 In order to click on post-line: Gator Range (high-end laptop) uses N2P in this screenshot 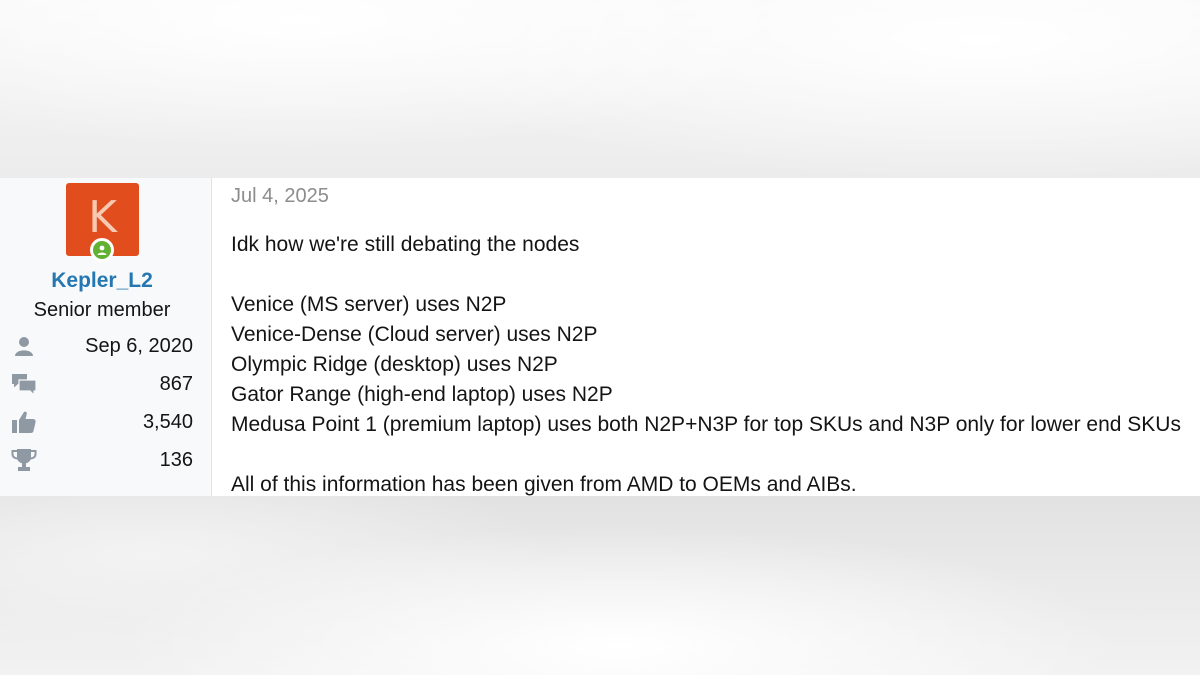, I will do `click(422, 394)`.